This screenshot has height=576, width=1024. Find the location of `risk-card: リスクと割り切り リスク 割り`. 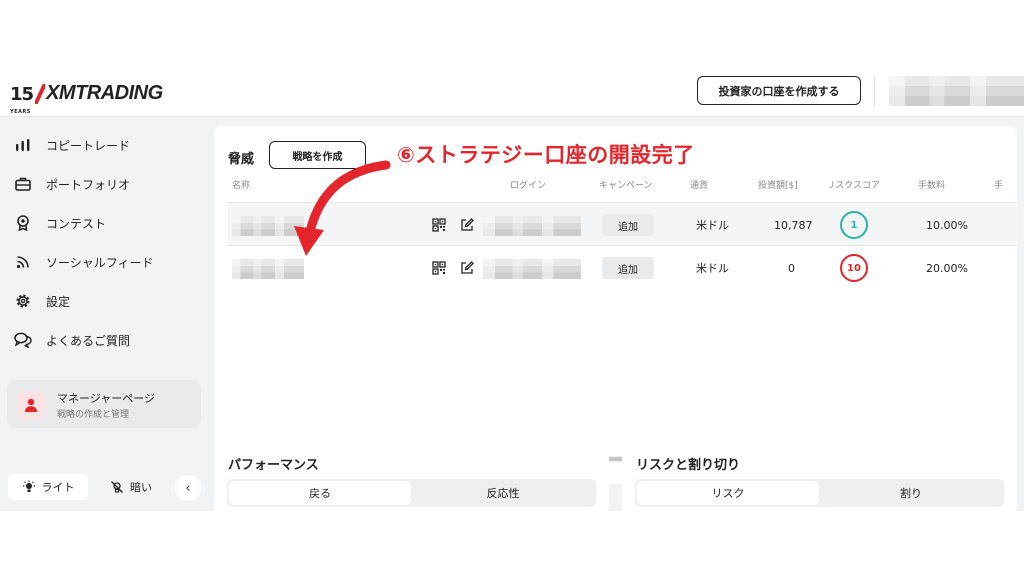

risk-card: リスクと割り切り リスク 割り is located at coordinates (819, 473).